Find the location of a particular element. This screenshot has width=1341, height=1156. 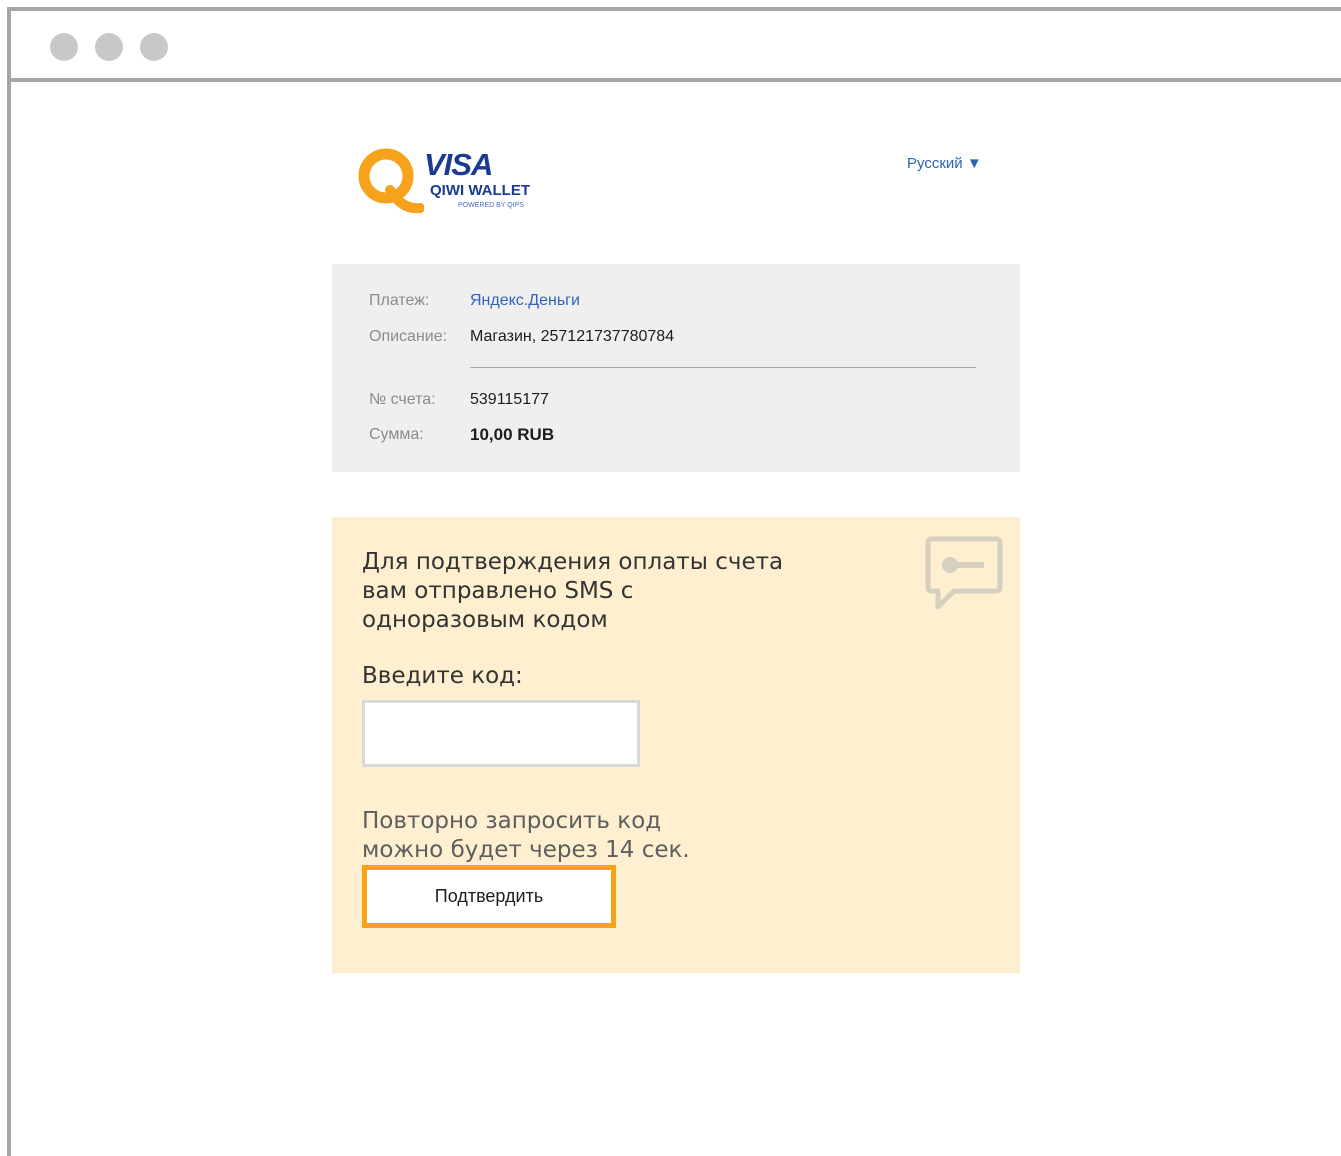

sms-message-line: одноразовым кодом is located at coordinates (485, 620).